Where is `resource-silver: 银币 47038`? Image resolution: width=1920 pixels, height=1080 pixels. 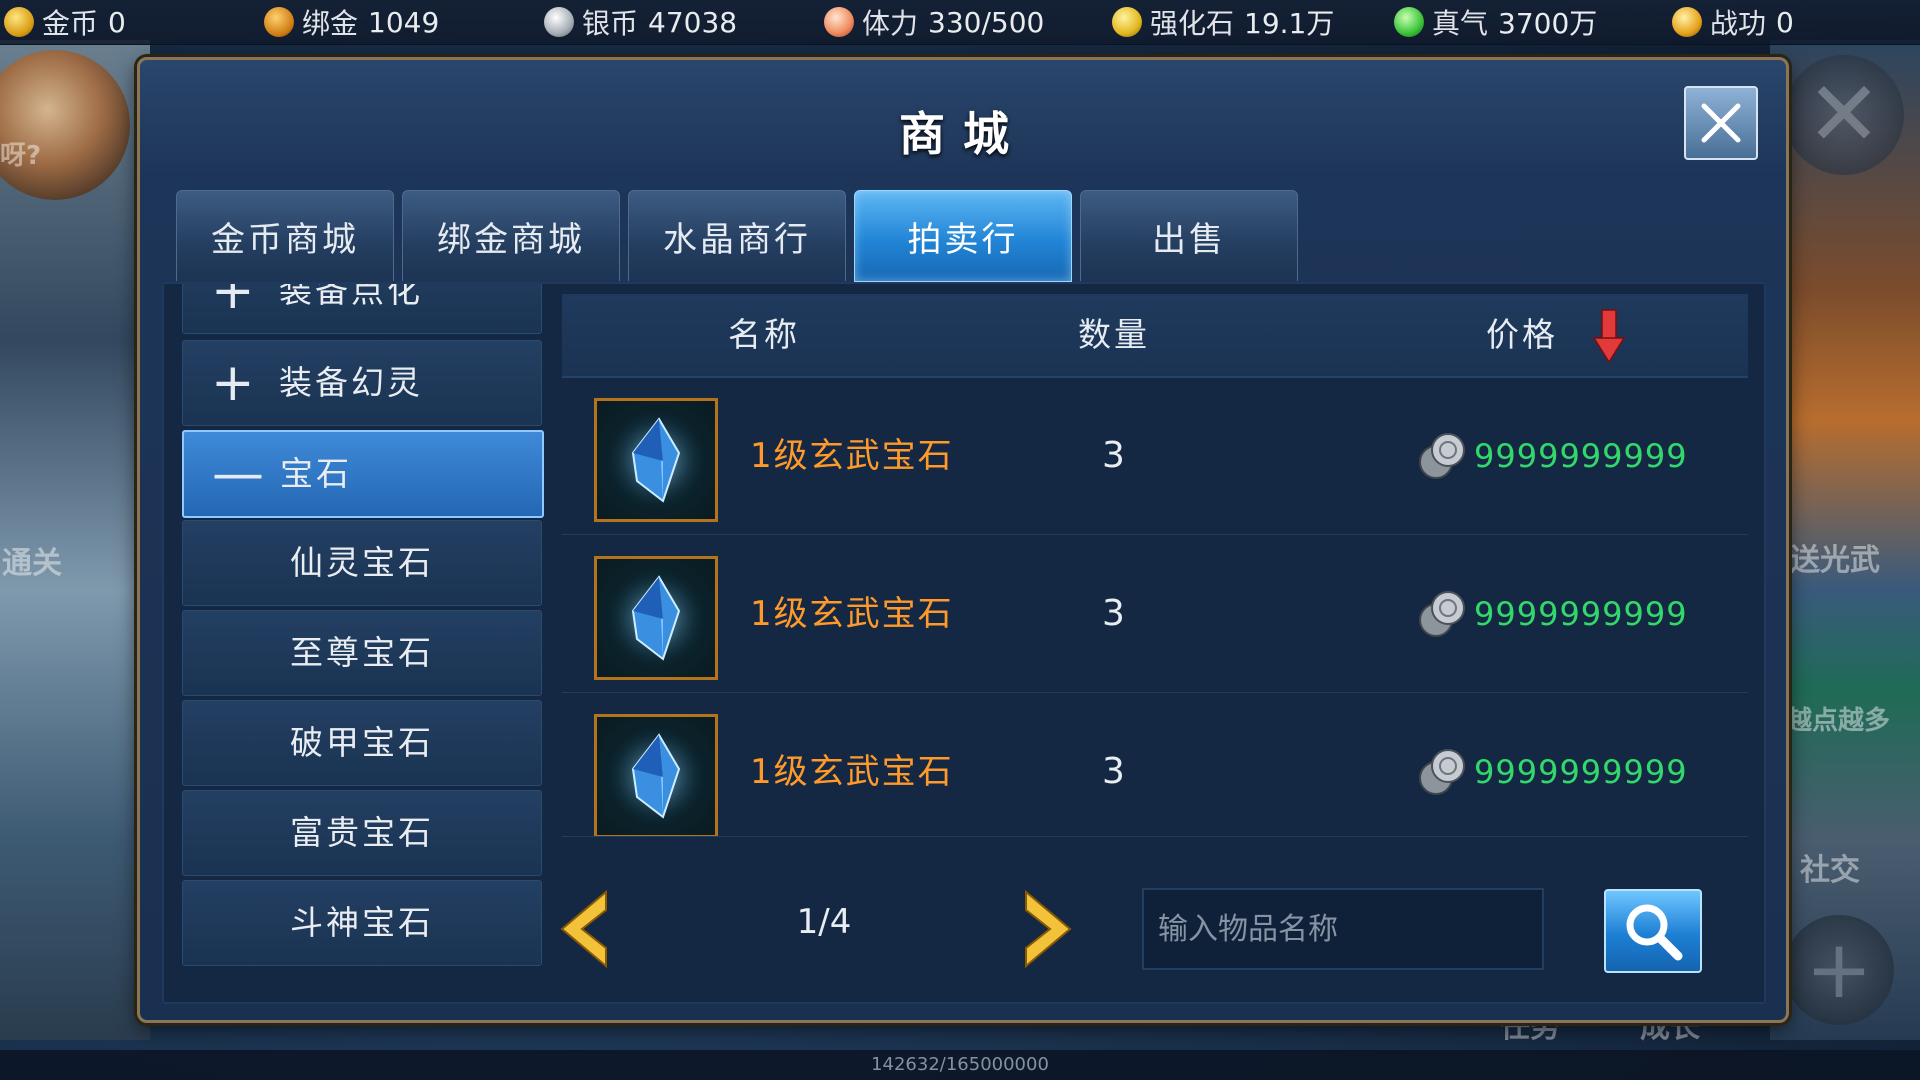 resource-silver: 银币 47038 is located at coordinates (640, 22).